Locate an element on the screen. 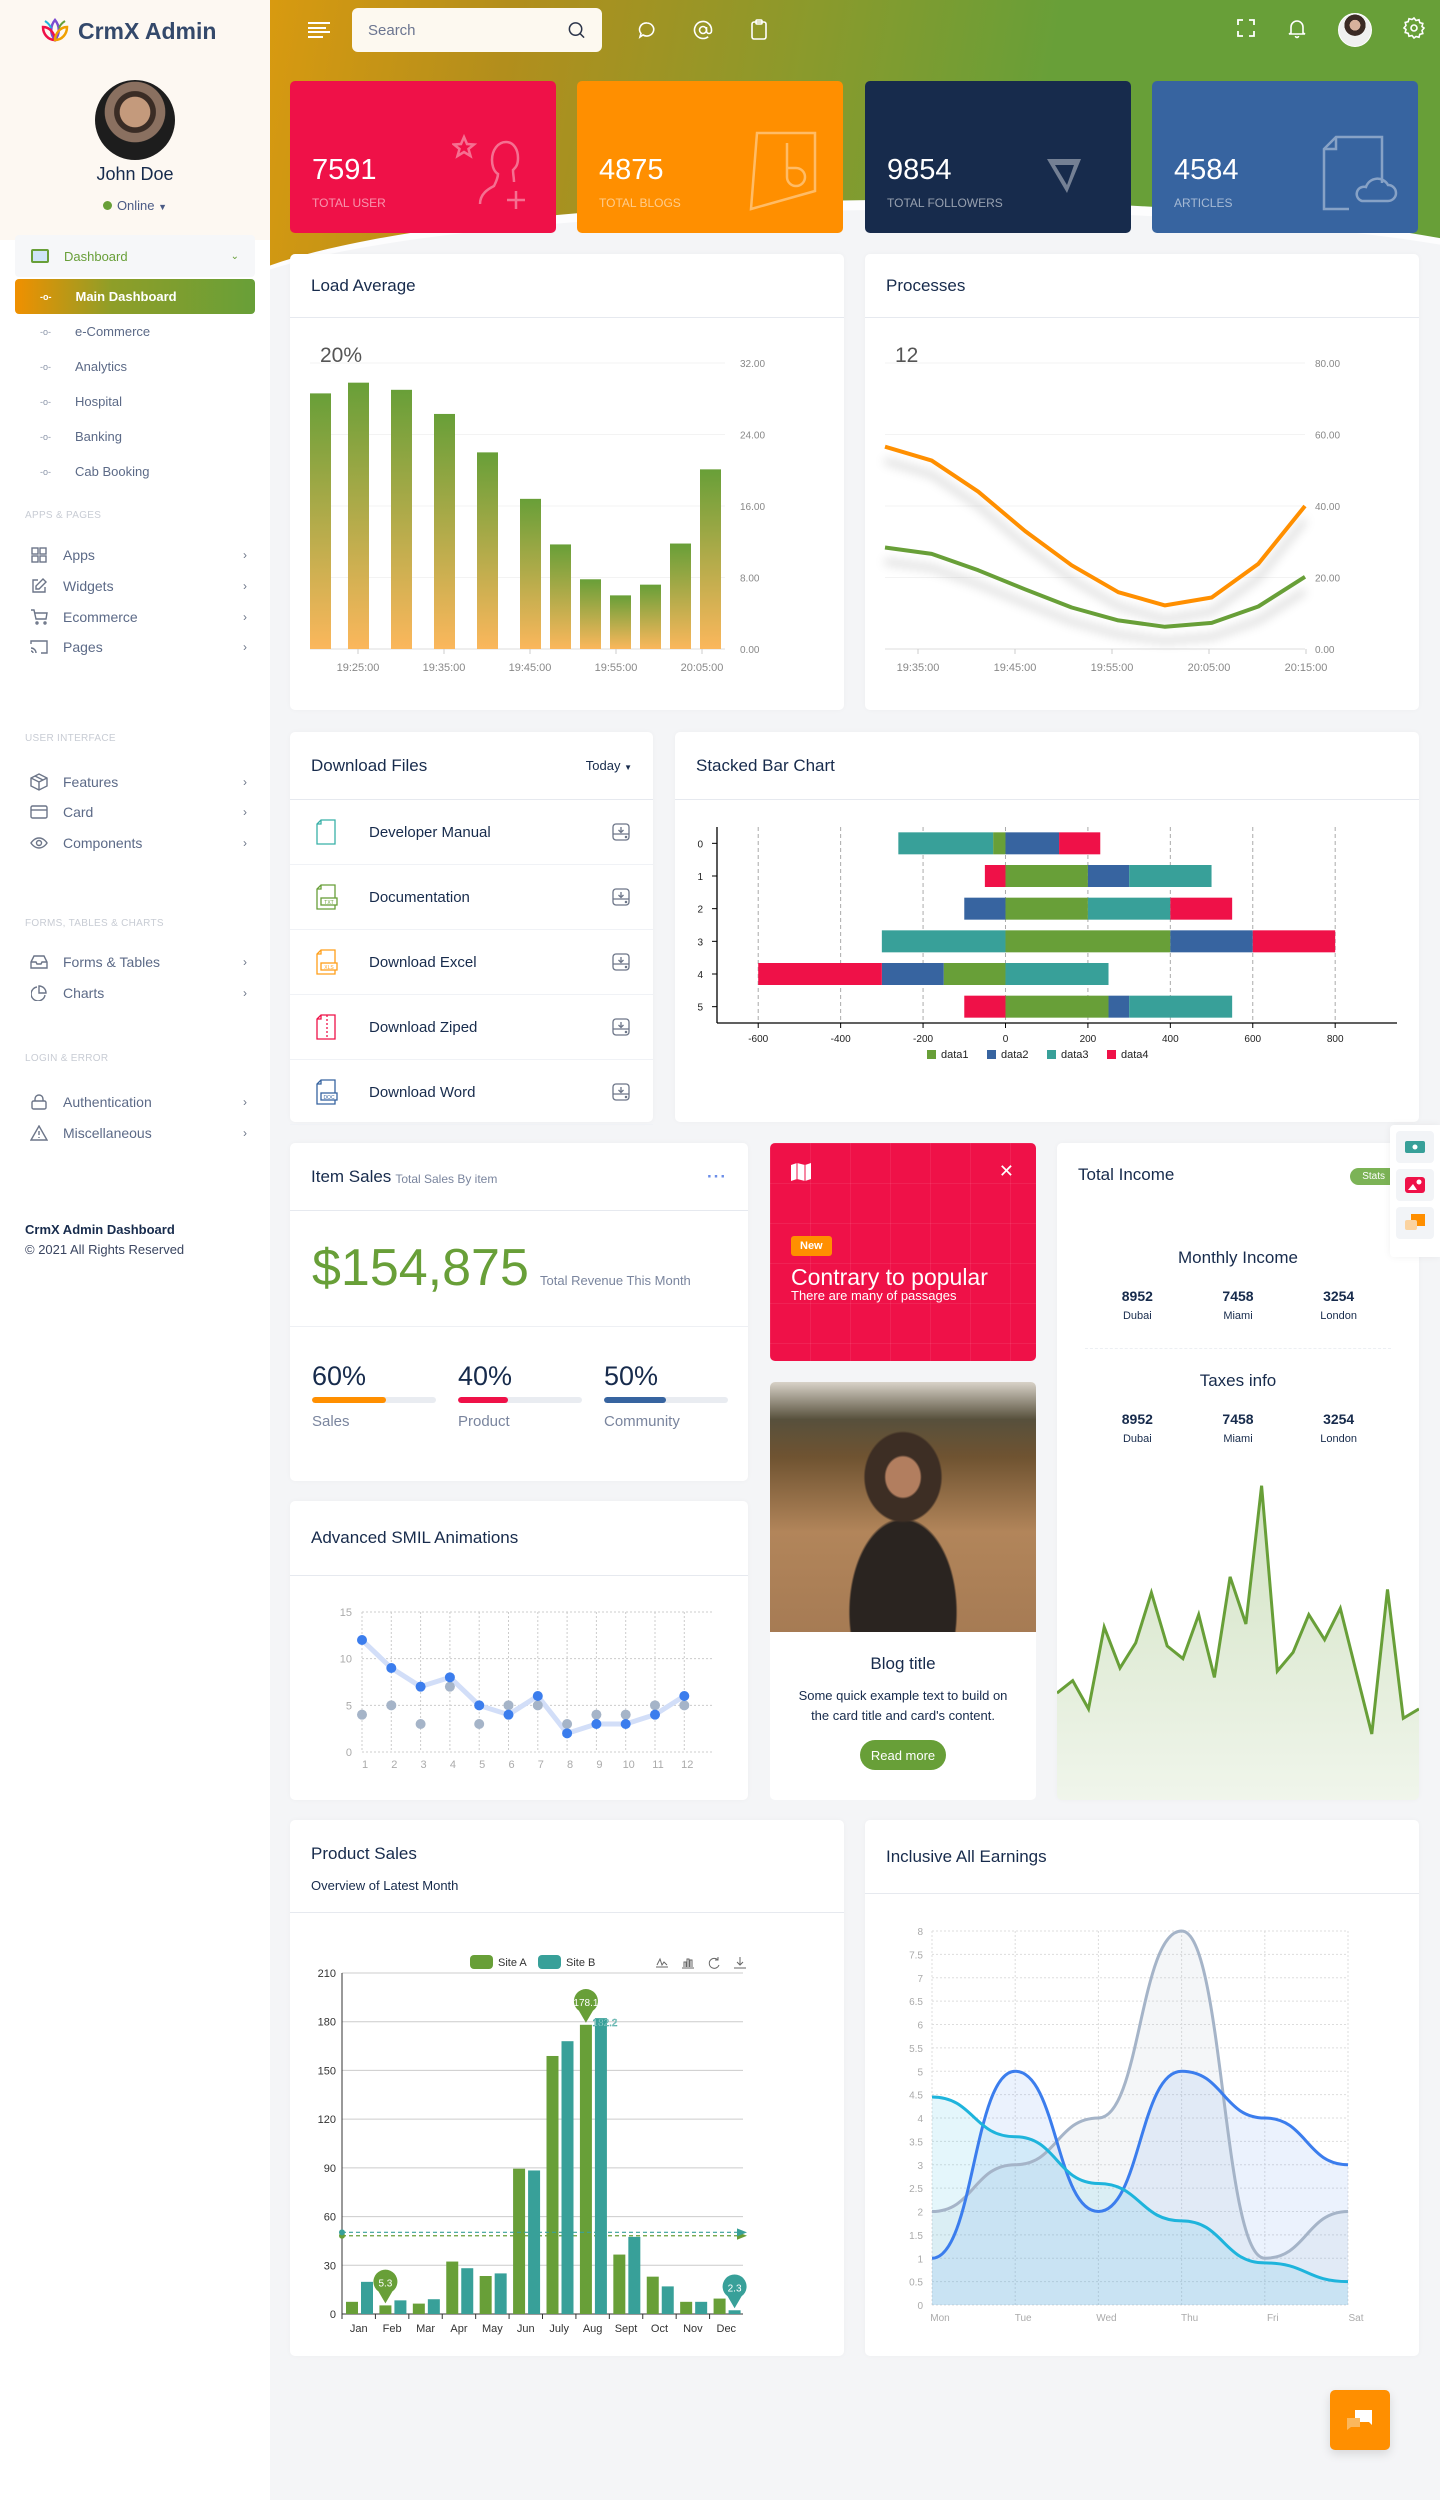  chat-bubble-icon is located at coordinates (647, 30).